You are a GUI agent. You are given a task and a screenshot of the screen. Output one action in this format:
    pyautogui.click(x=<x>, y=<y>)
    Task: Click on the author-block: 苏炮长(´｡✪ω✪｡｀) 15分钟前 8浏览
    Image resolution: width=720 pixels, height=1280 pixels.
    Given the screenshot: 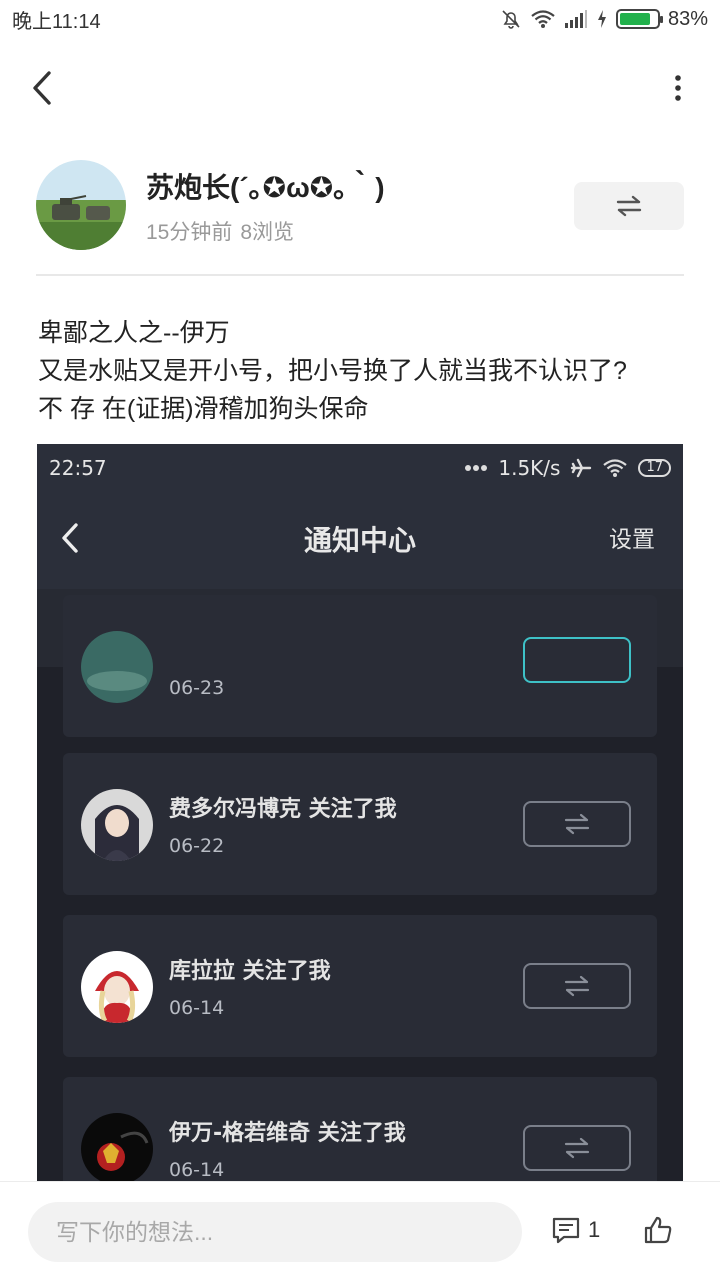 What is the action you would take?
    pyautogui.click(x=360, y=206)
    